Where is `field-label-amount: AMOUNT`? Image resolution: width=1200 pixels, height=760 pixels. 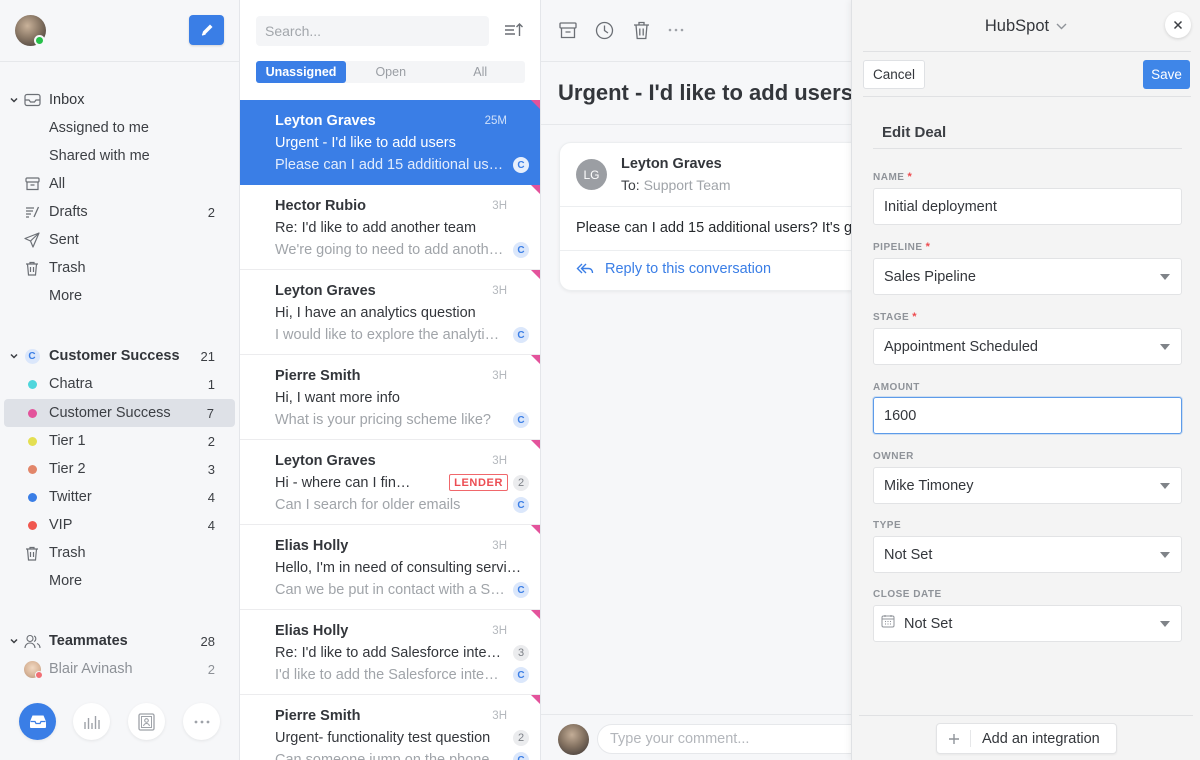
field-label-amount: AMOUNT is located at coordinates (896, 387).